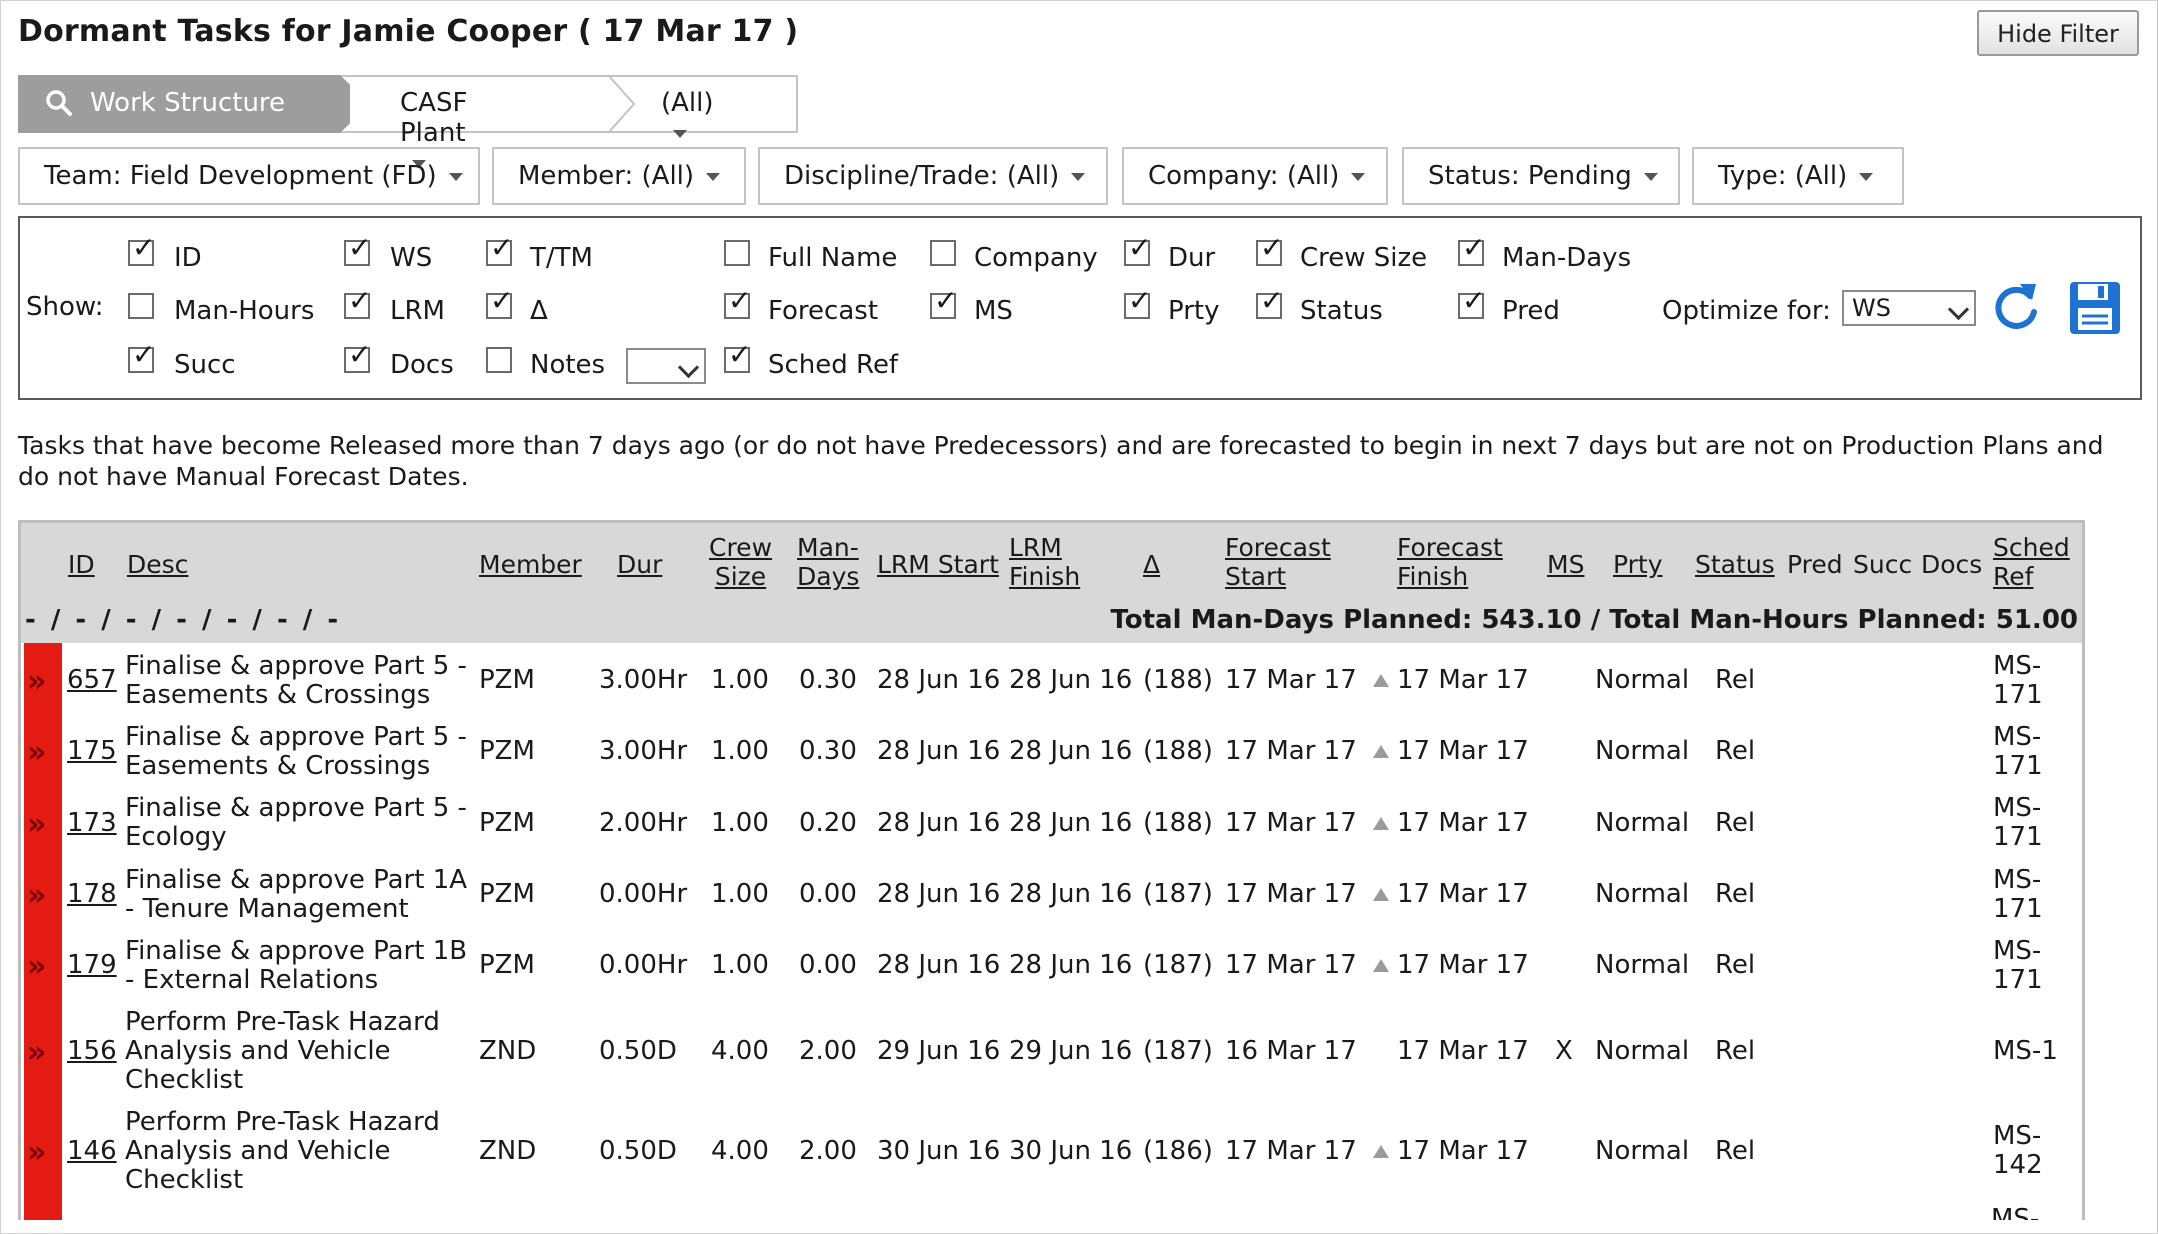  I want to click on discipline-filter: Discipline/Trade: (All), so click(933, 176).